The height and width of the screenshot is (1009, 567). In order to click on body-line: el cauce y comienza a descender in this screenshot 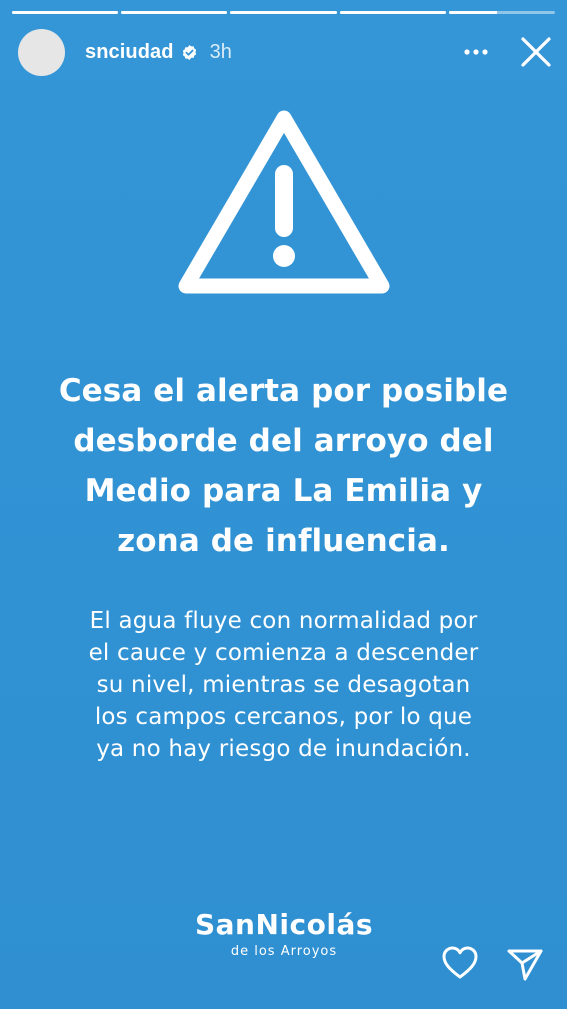, I will do `click(283, 653)`.